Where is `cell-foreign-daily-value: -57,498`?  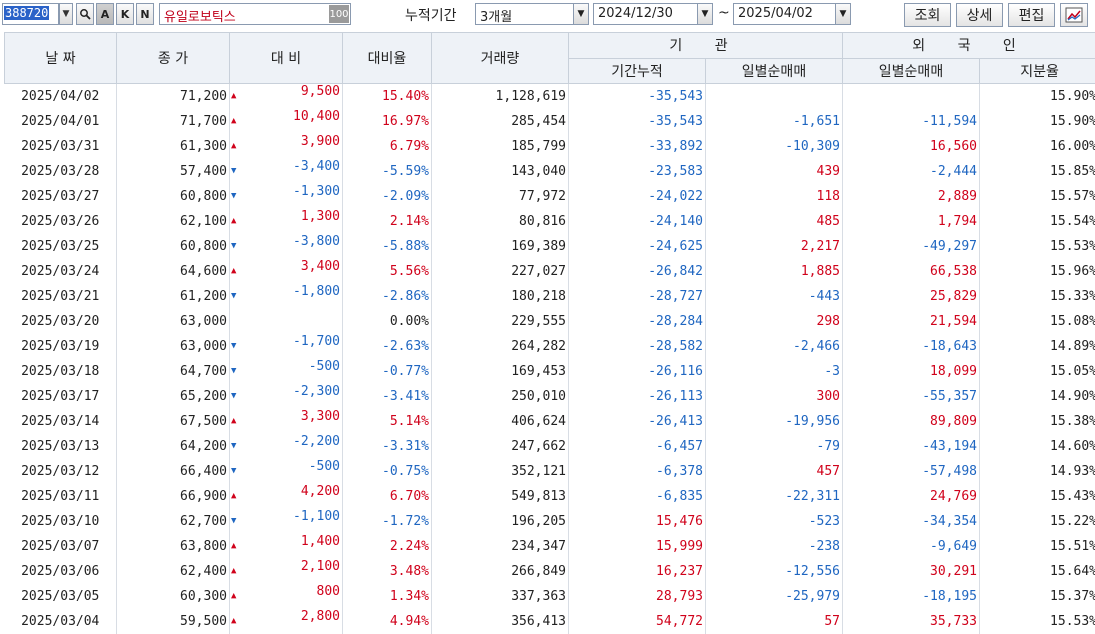 cell-foreign-daily-value: -57,498 is located at coordinates (949, 471).